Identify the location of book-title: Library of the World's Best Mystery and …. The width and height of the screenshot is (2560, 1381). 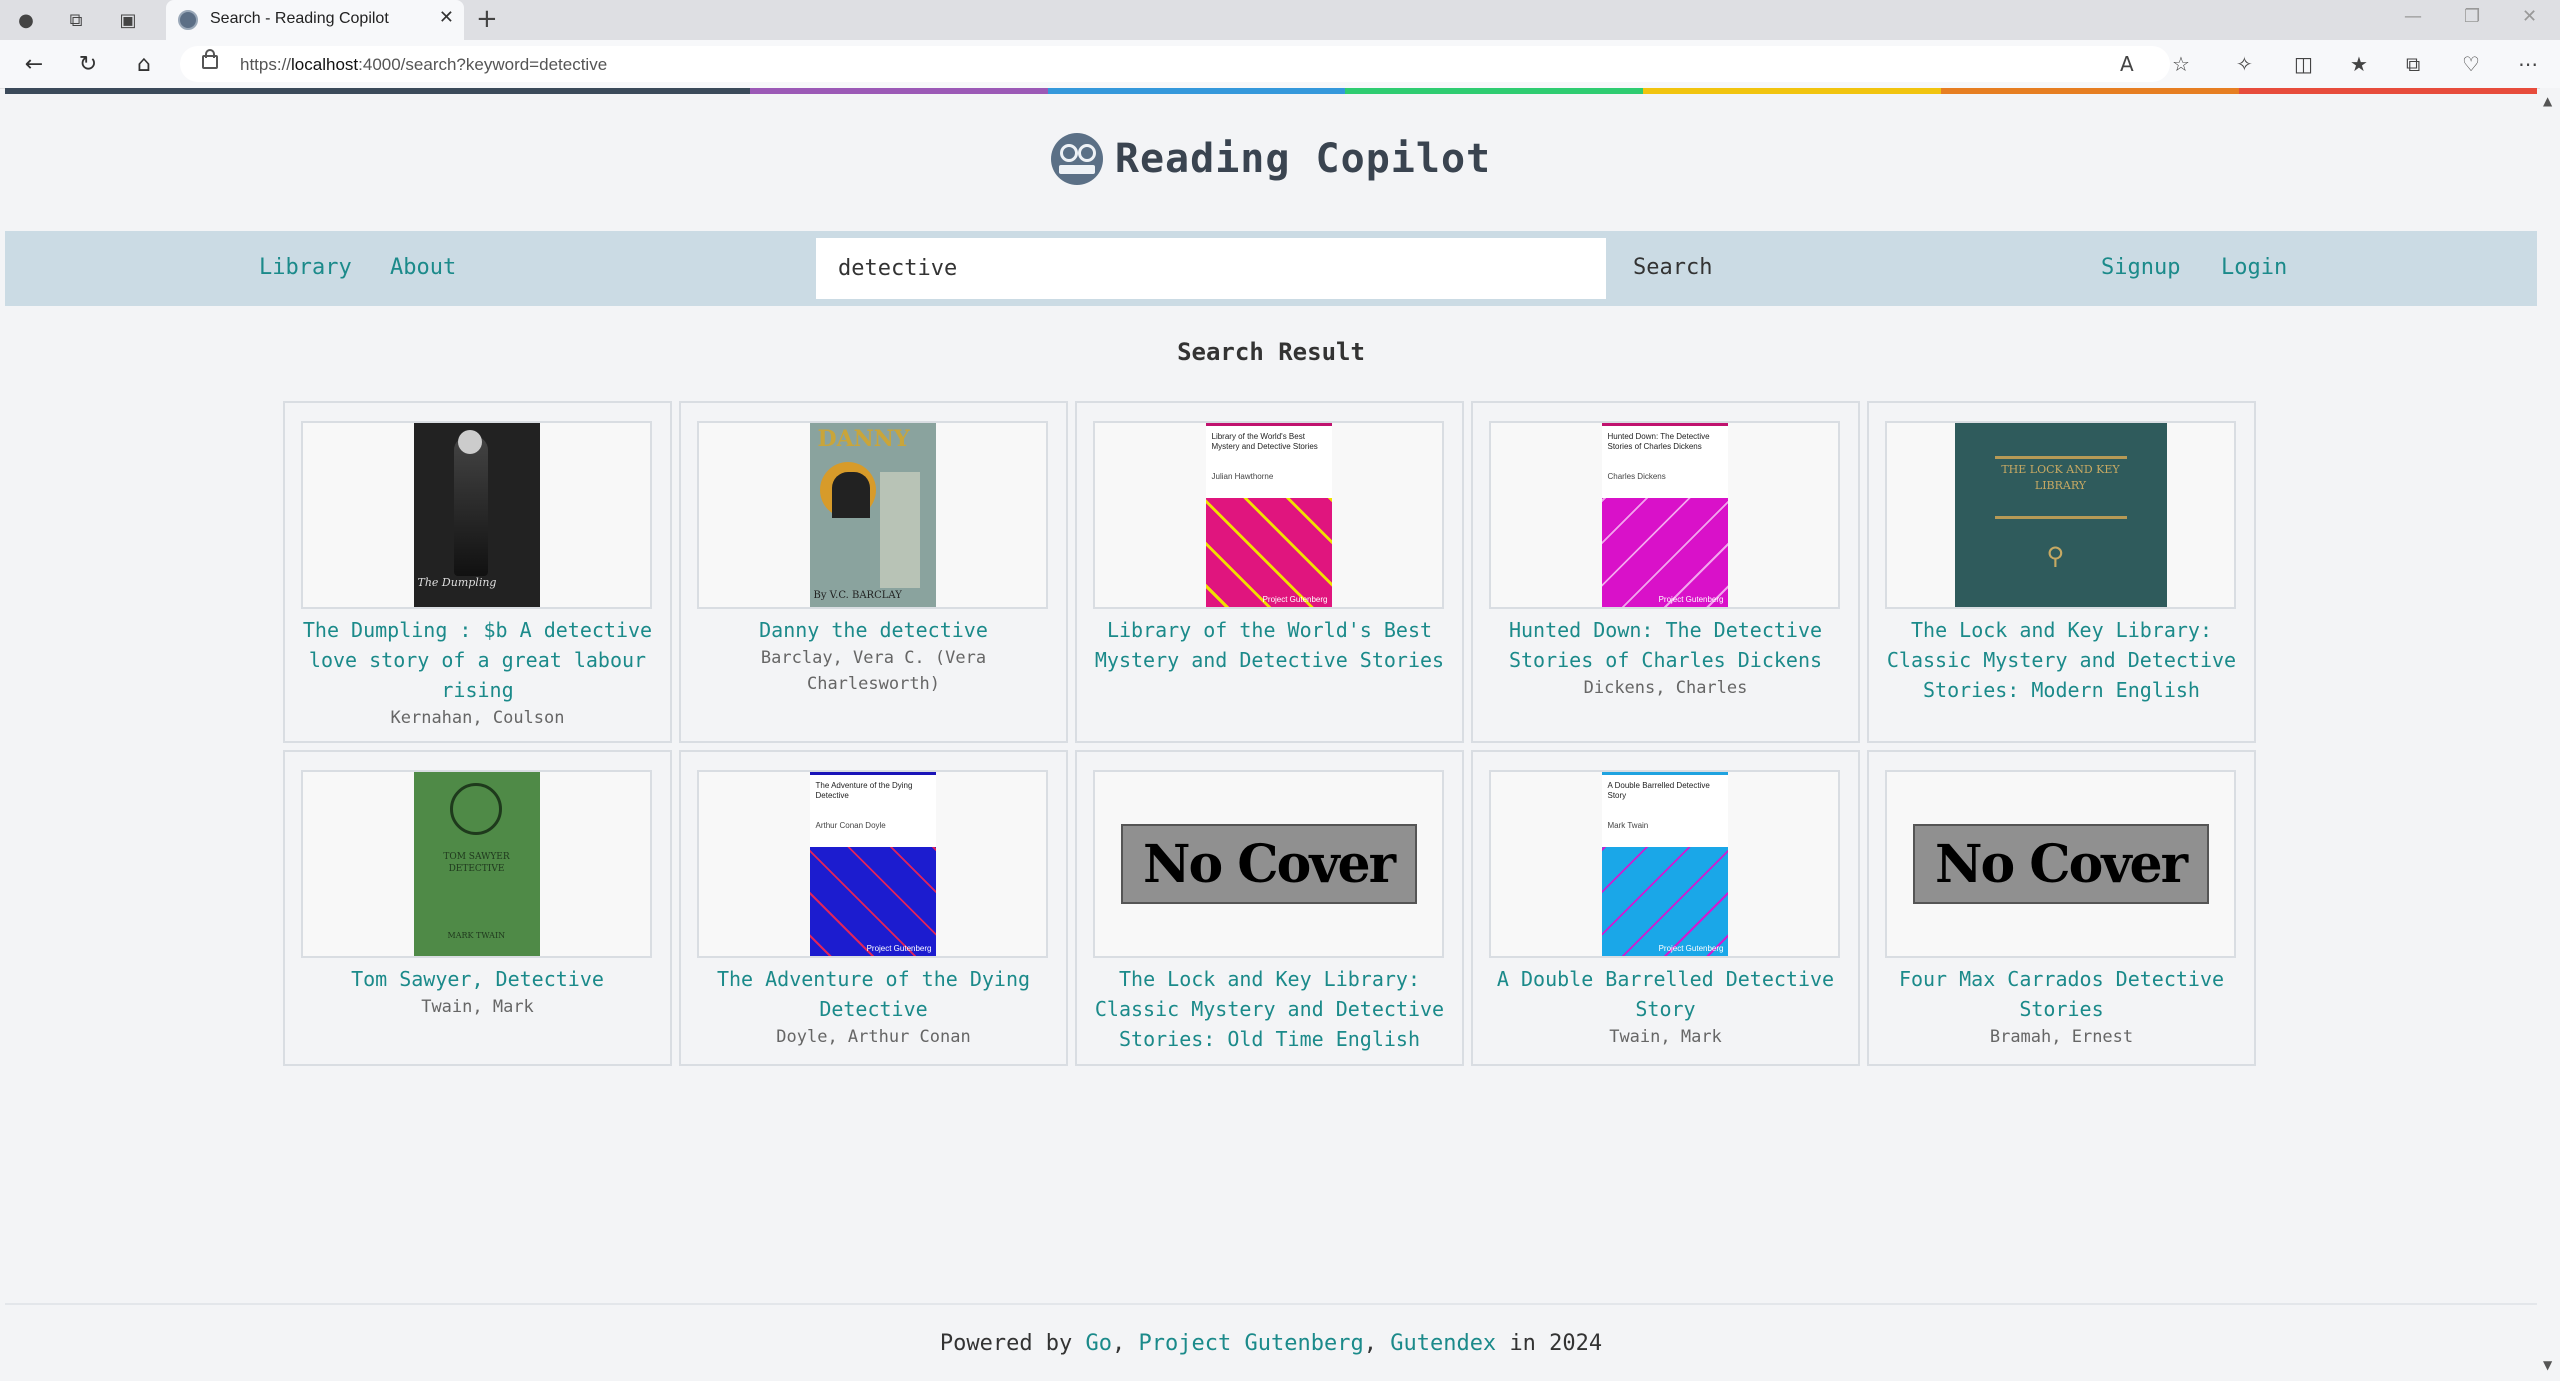
(1269, 645).